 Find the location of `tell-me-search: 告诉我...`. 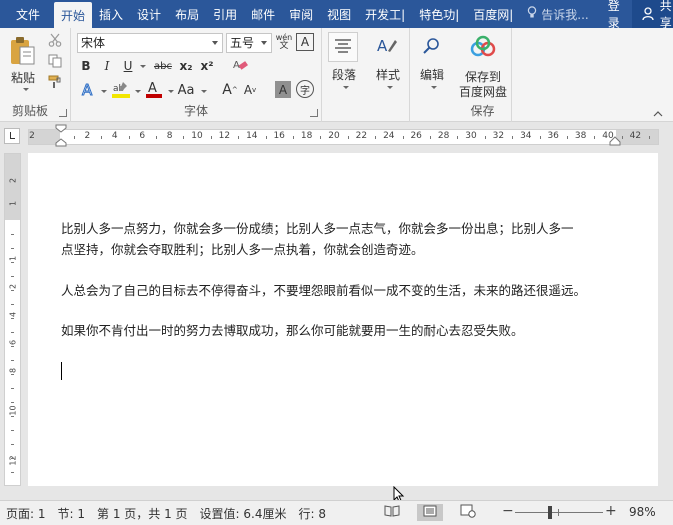

tell-me-search: 告诉我... is located at coordinates (557, 14).